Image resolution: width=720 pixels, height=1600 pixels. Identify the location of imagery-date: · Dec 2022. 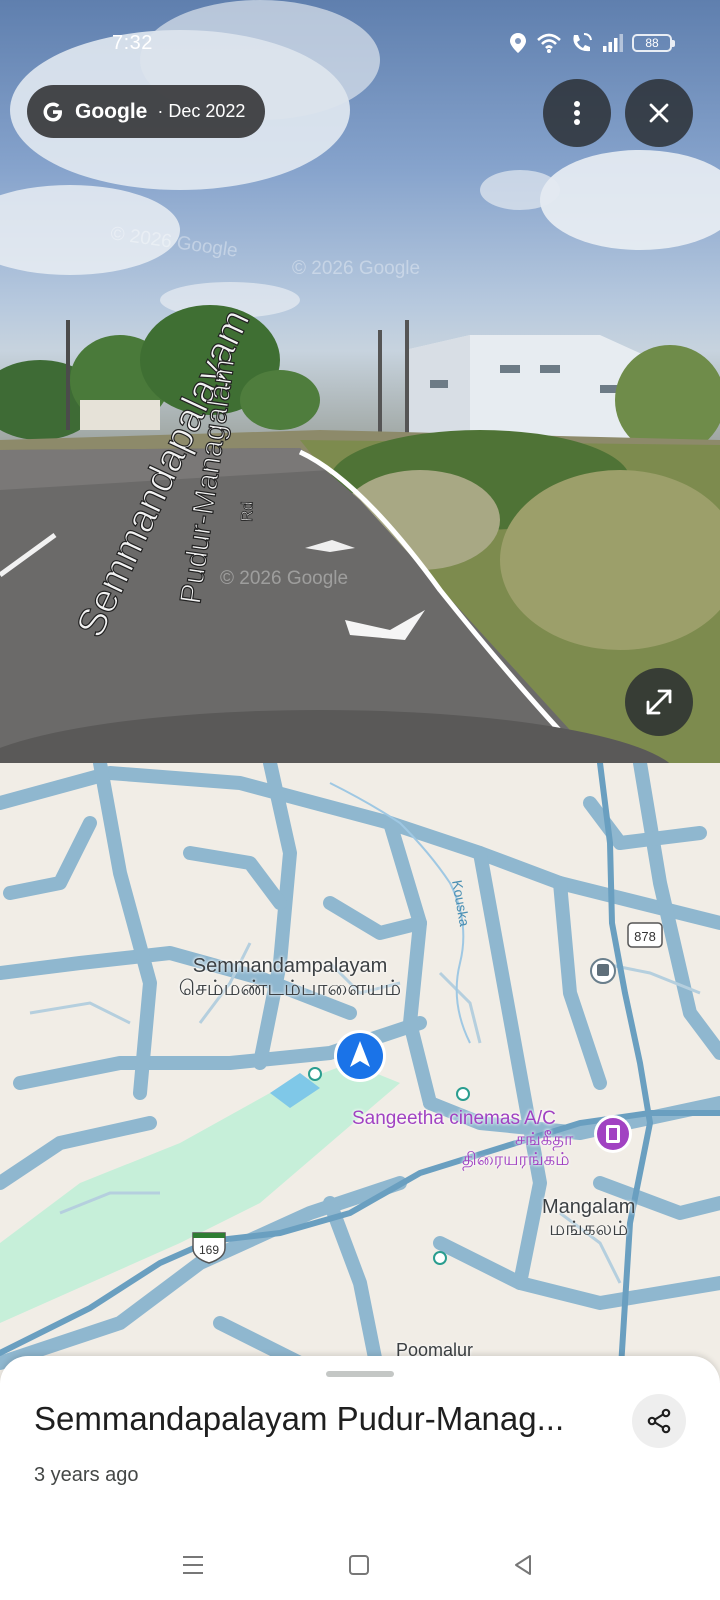
(201, 111).